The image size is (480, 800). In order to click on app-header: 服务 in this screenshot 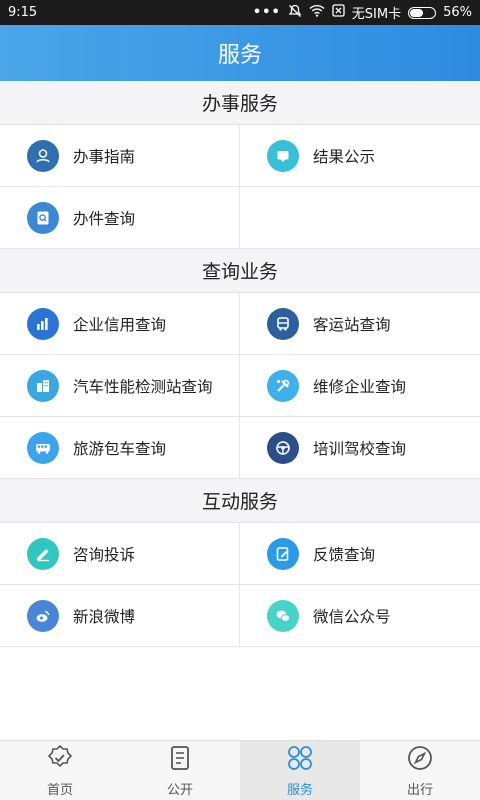, I will do `click(240, 53)`.